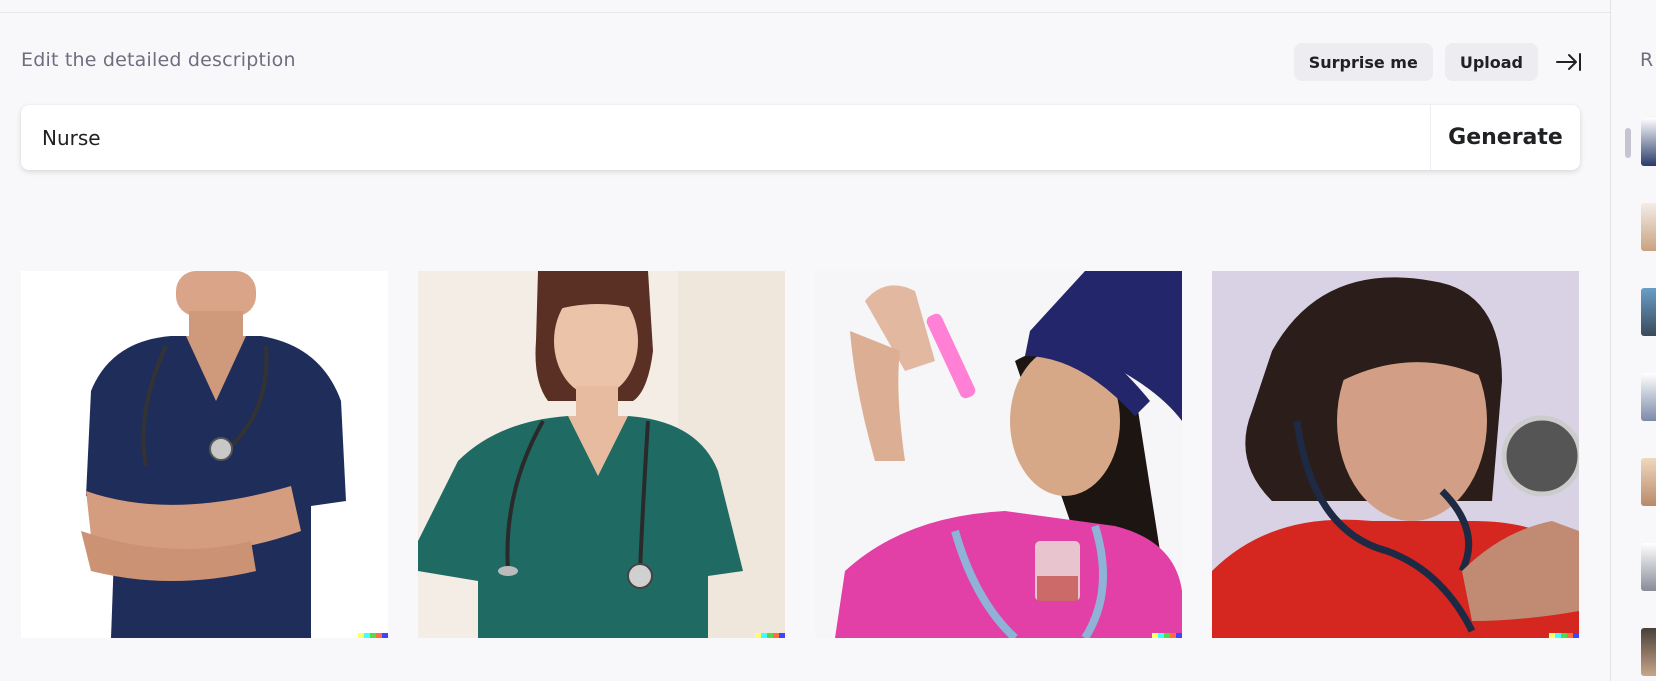 The image size is (1656, 681). I want to click on description-label: Edit the detailed description, so click(158, 60).